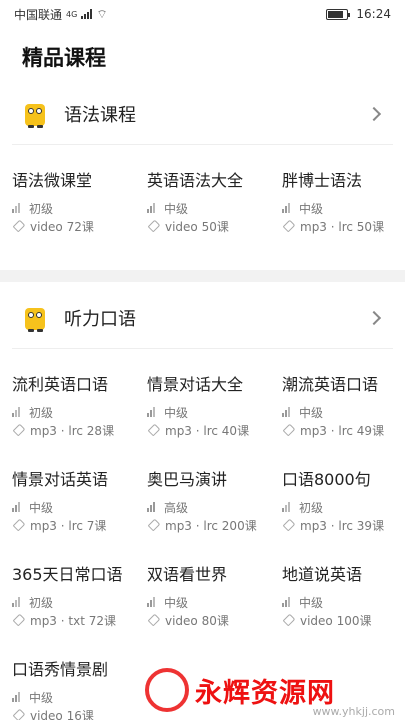  What do you see at coordinates (326, 479) in the screenshot?
I see `course-name: 口语8000句` at bounding box center [326, 479].